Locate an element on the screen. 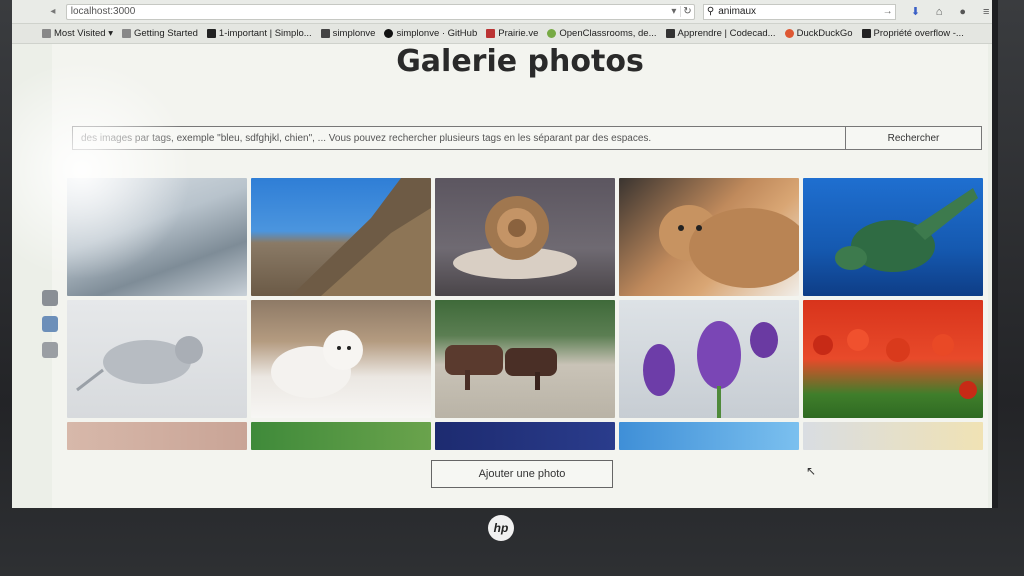  cattle-shape is located at coordinates (501, 367).